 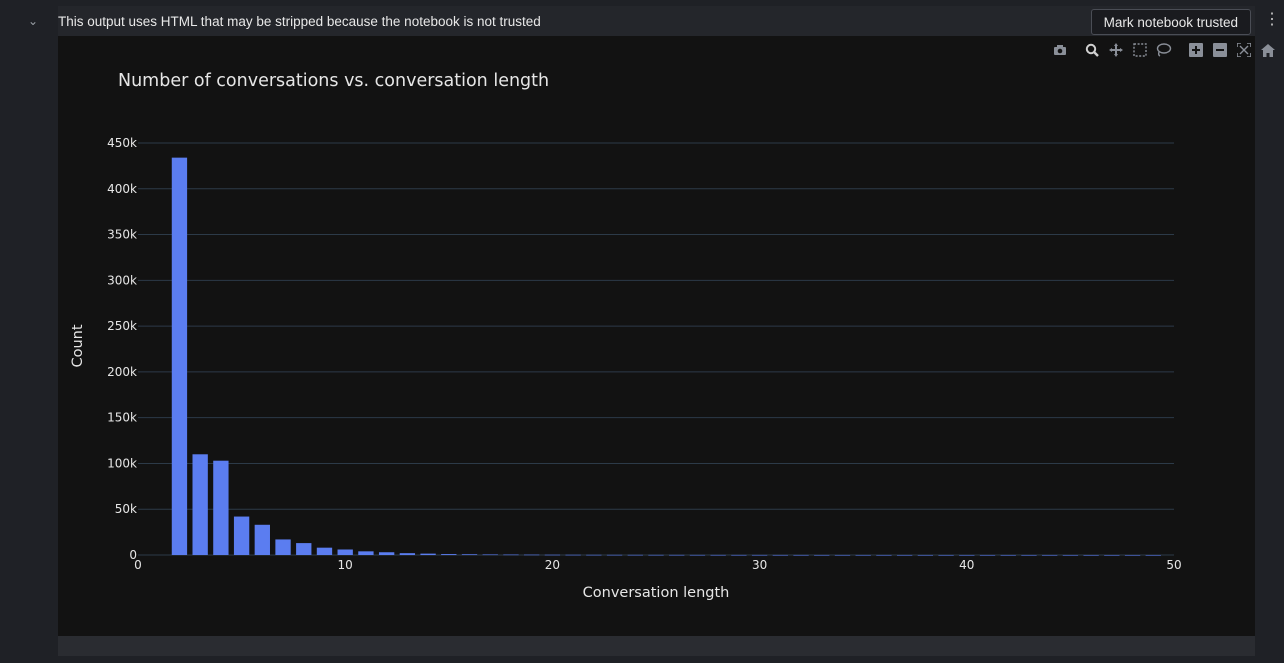 What do you see at coordinates (122, 372) in the screenshot?
I see `y-tick-label: 200k` at bounding box center [122, 372].